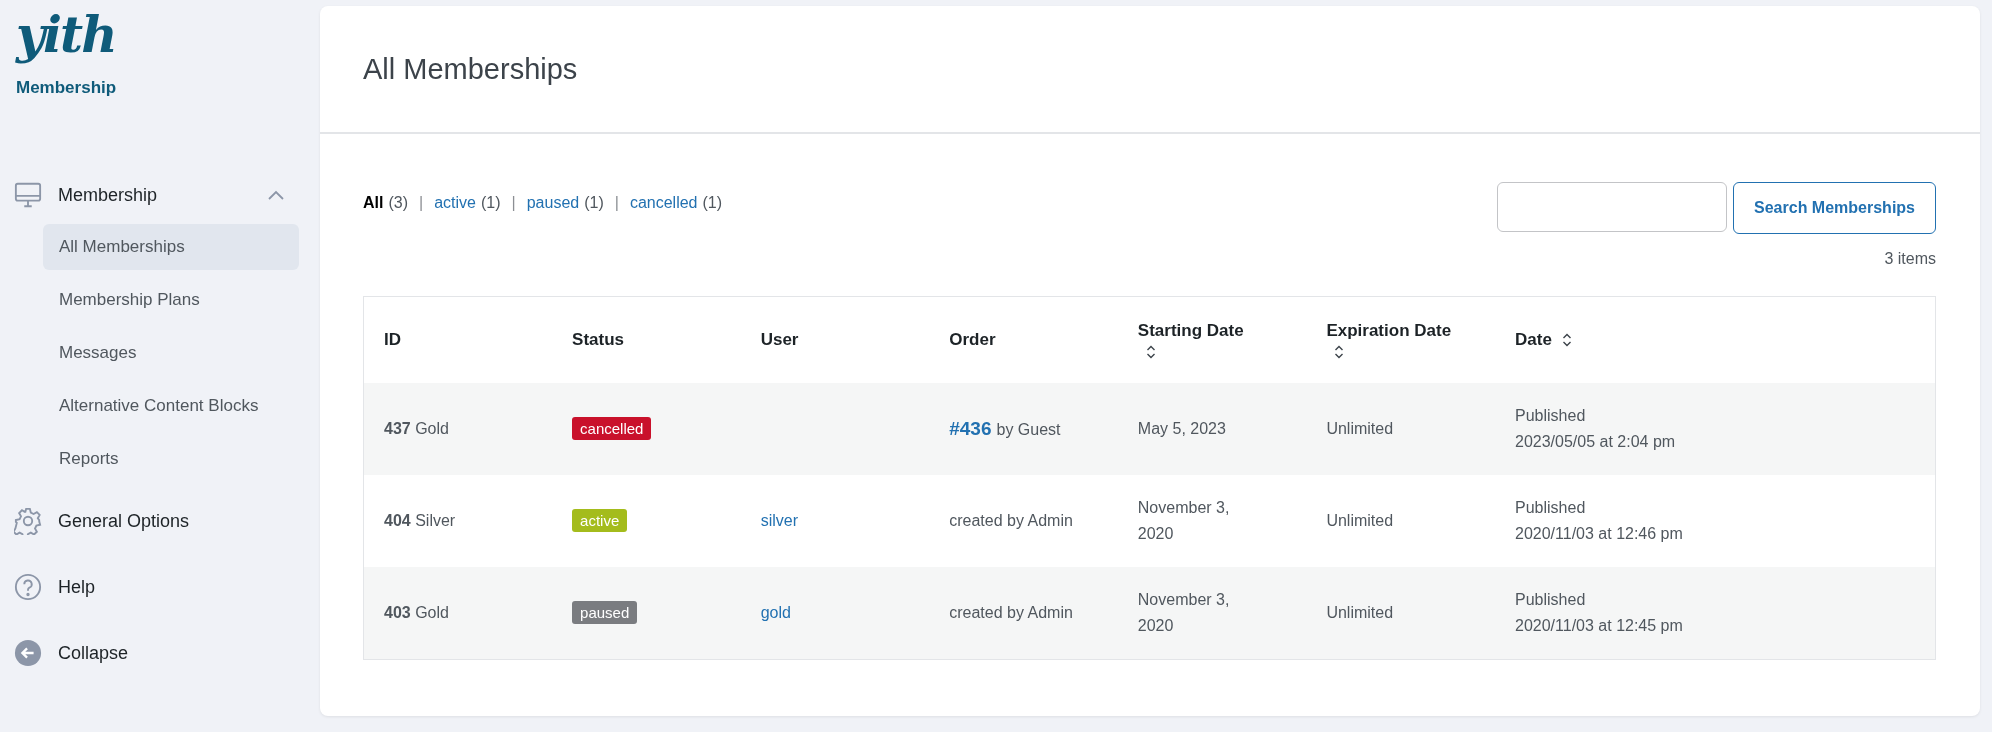  What do you see at coordinates (598, 340) in the screenshot?
I see `column-header: Status` at bounding box center [598, 340].